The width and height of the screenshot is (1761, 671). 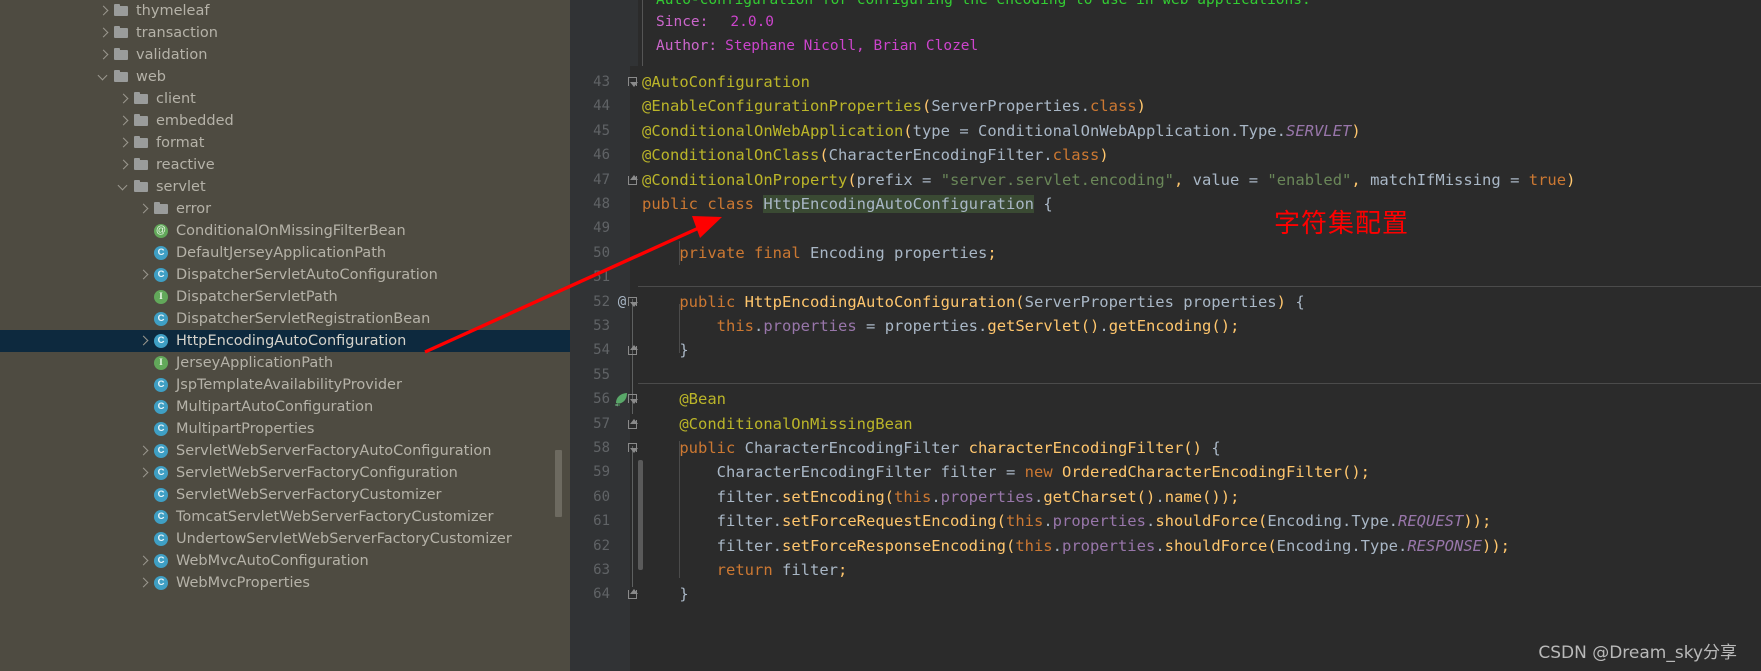 I want to click on tree-item-servletwebserverfactorycustomizer: ServletWebServerFactoryCustomizer, so click(x=285, y=495).